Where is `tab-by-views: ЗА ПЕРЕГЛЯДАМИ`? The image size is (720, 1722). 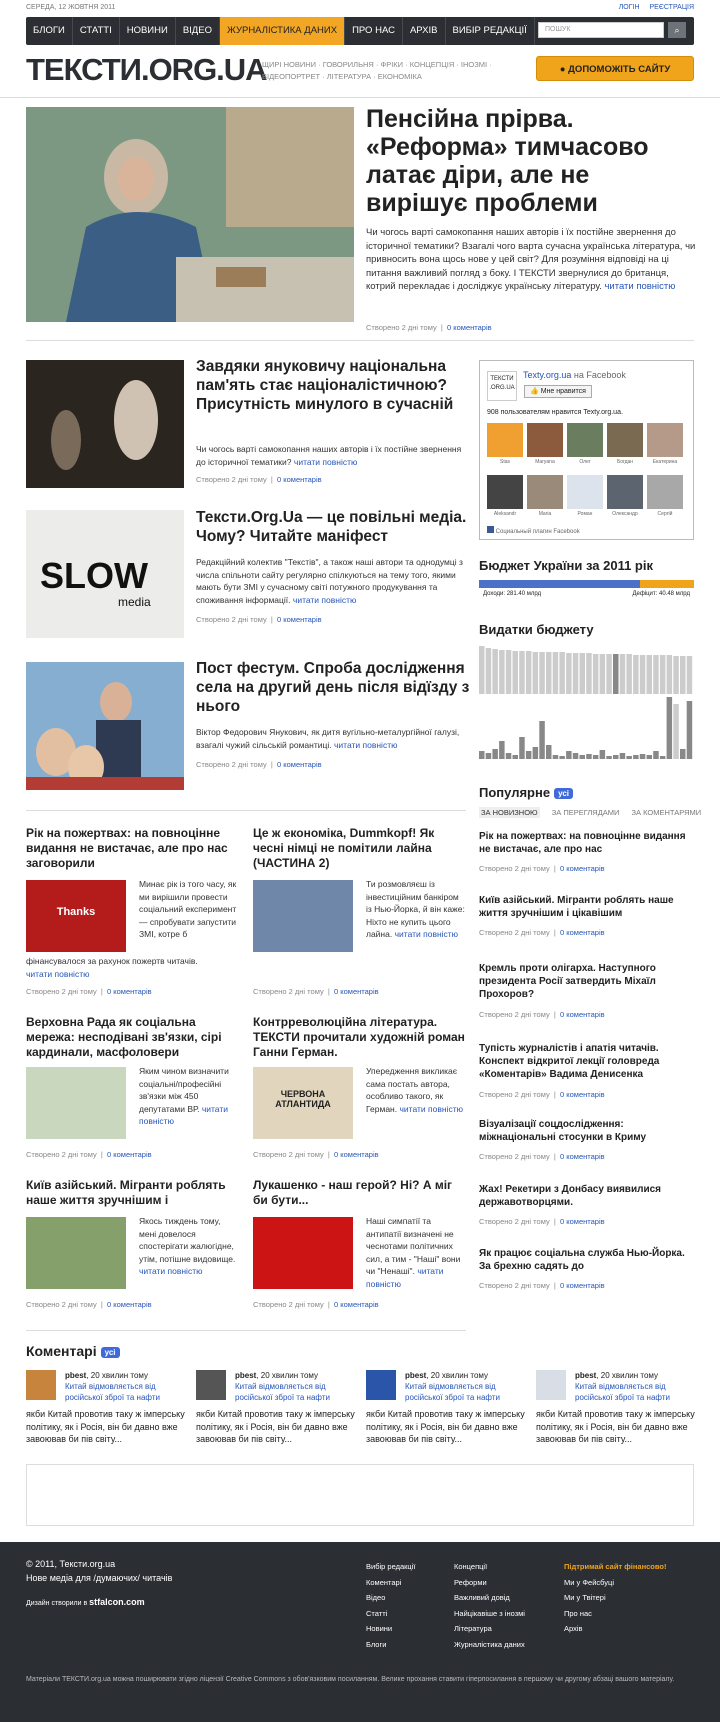 tab-by-views: ЗА ПЕРЕГЛЯДАМИ is located at coordinates (586, 812).